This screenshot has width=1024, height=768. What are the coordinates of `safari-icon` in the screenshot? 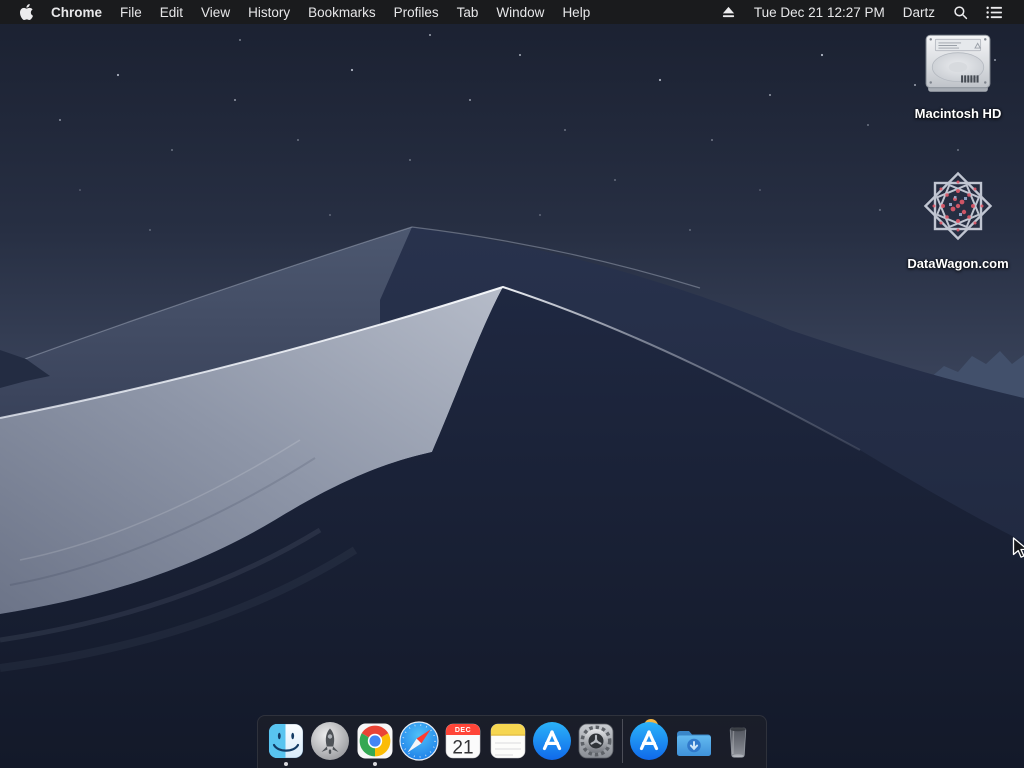 It's located at (419, 743).